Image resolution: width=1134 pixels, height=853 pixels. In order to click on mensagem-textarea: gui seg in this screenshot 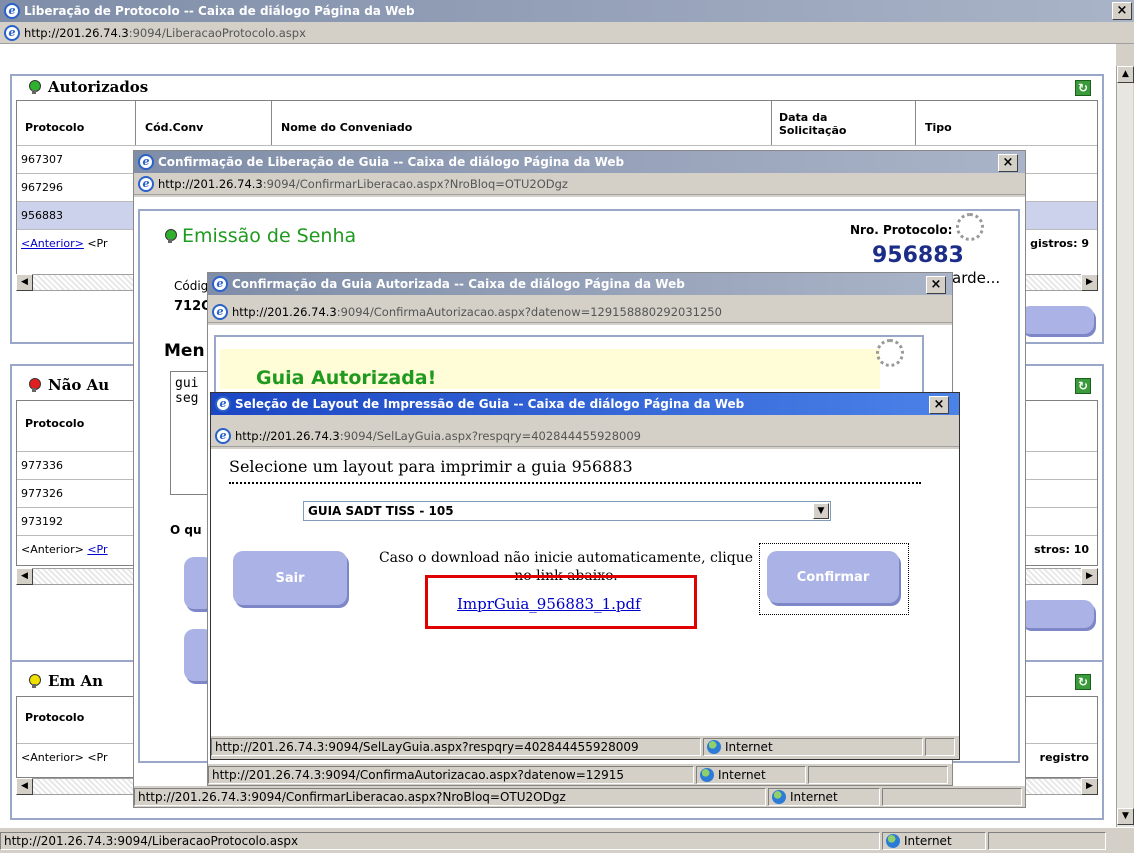, I will do `click(190, 433)`.